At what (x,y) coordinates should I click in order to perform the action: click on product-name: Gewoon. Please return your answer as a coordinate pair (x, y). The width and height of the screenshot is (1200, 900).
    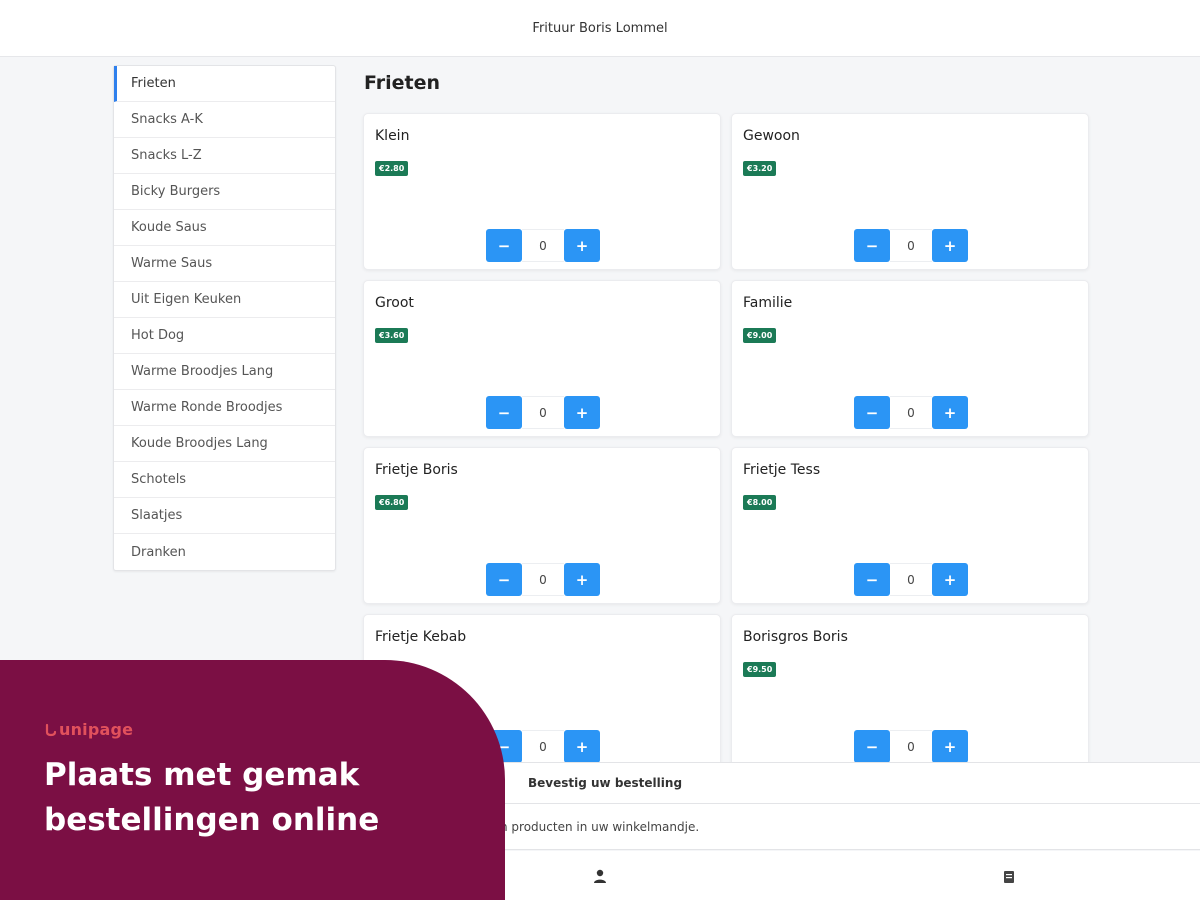
    Looking at the image, I should click on (771, 136).